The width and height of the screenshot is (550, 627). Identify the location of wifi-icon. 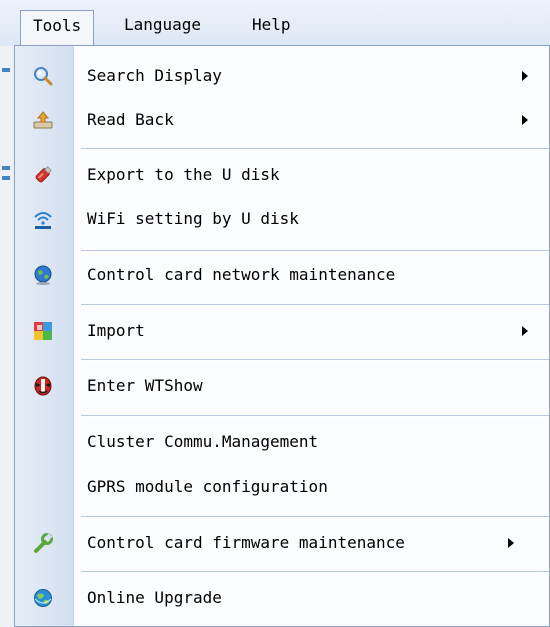
(43, 219).